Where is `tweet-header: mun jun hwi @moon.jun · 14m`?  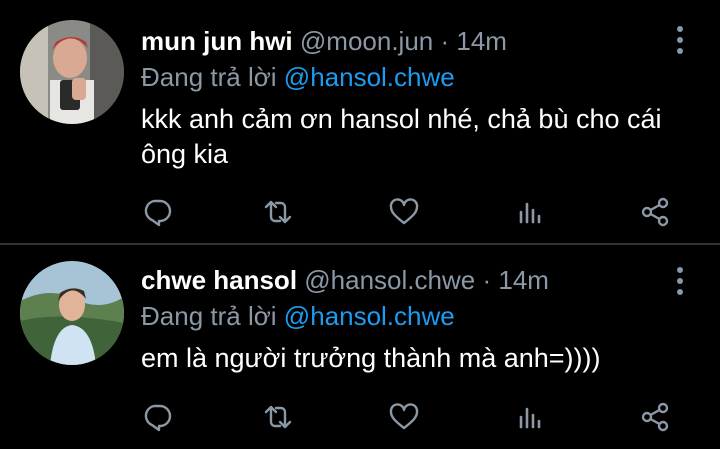 tweet-header: mun jun hwi @moon.jun · 14m is located at coordinates (410, 41).